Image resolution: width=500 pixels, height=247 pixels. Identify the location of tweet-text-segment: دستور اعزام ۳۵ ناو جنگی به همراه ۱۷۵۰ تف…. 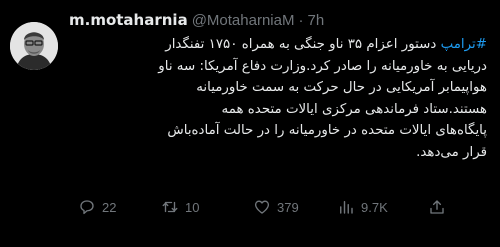
(301, 44).